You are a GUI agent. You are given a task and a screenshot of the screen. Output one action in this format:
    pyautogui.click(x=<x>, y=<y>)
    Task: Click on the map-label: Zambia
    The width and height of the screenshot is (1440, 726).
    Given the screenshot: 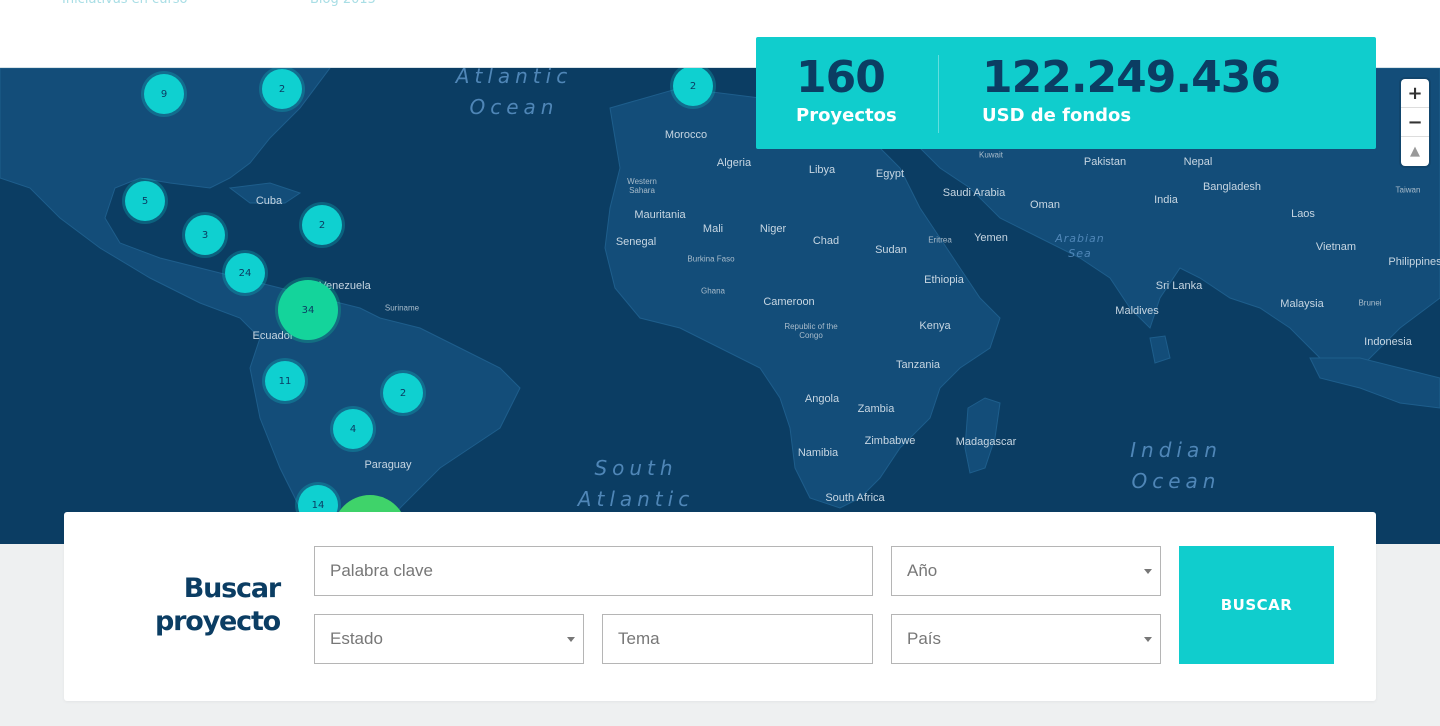 What is the action you would take?
    pyautogui.click(x=876, y=409)
    